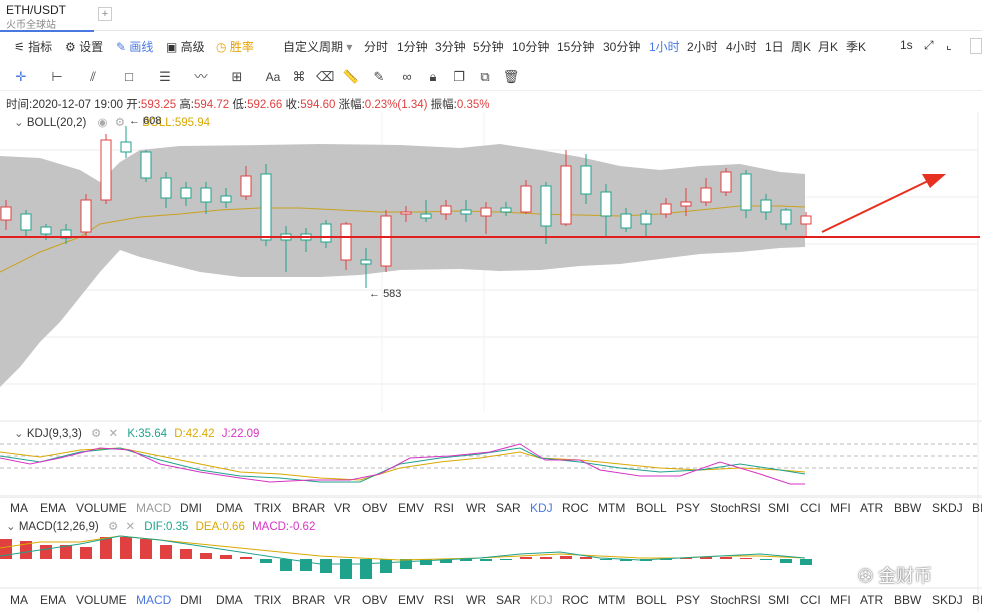 This screenshot has height=612, width=982. I want to click on refresh-interval: 1s, so click(906, 45).